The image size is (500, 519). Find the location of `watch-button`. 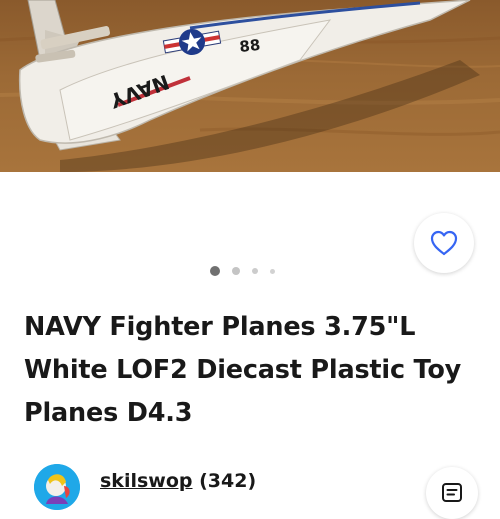

watch-button is located at coordinates (444, 243).